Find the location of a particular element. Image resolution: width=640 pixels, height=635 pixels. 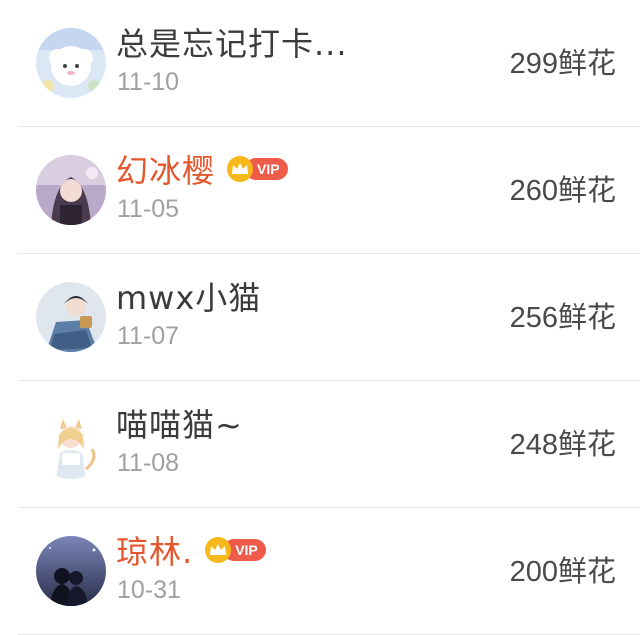

night-couple-avatar-icon is located at coordinates (71, 571).